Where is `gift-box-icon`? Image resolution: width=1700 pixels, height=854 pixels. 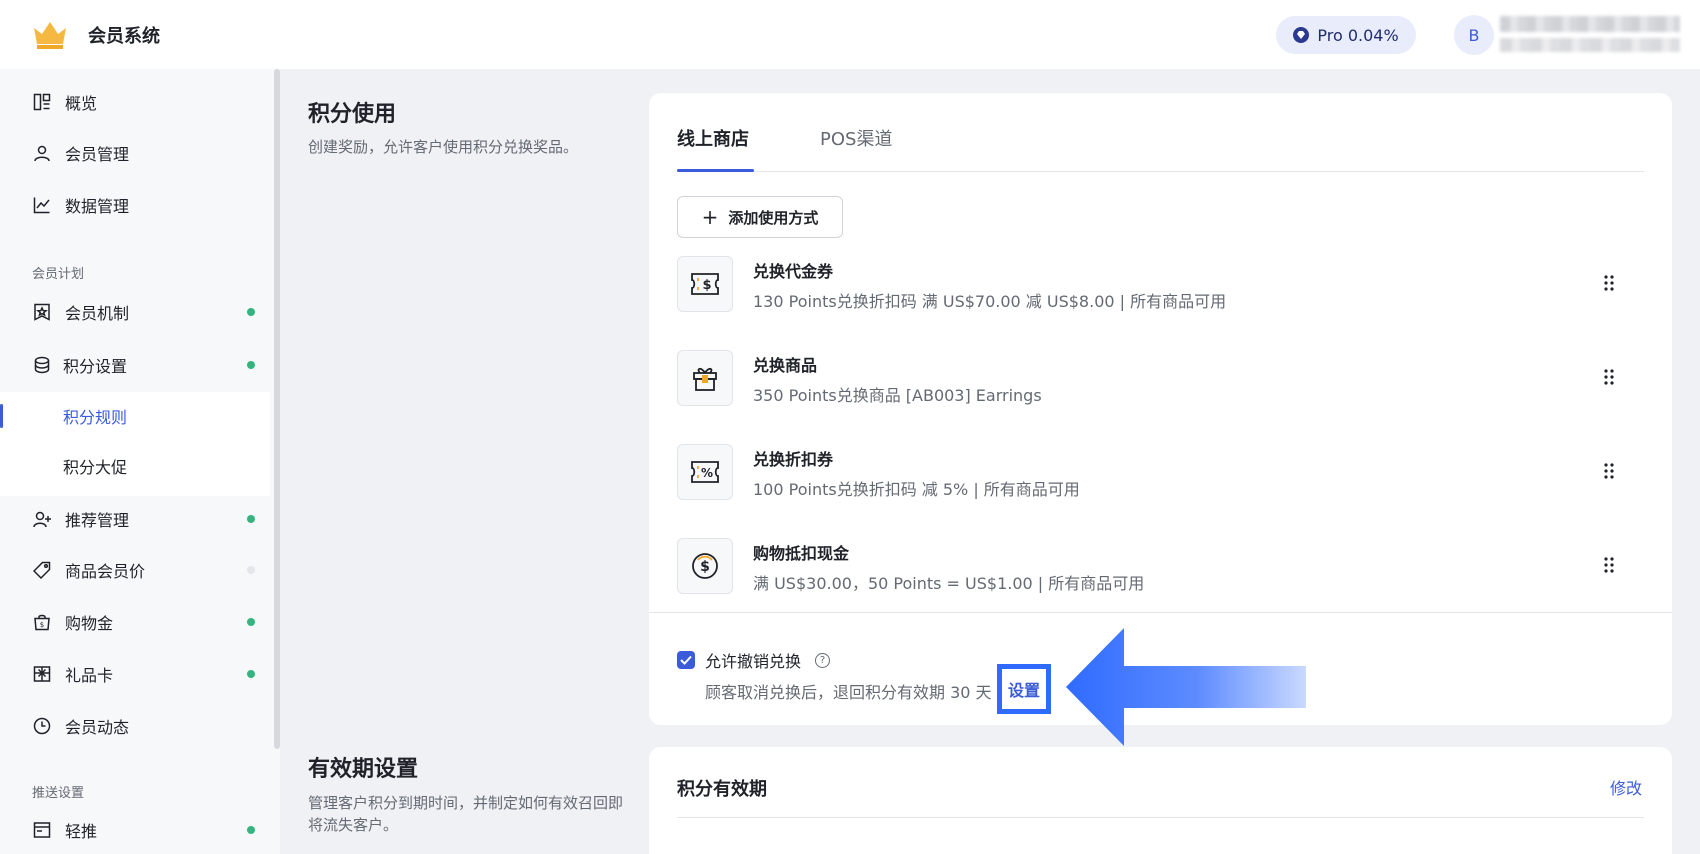 gift-box-icon is located at coordinates (705, 378).